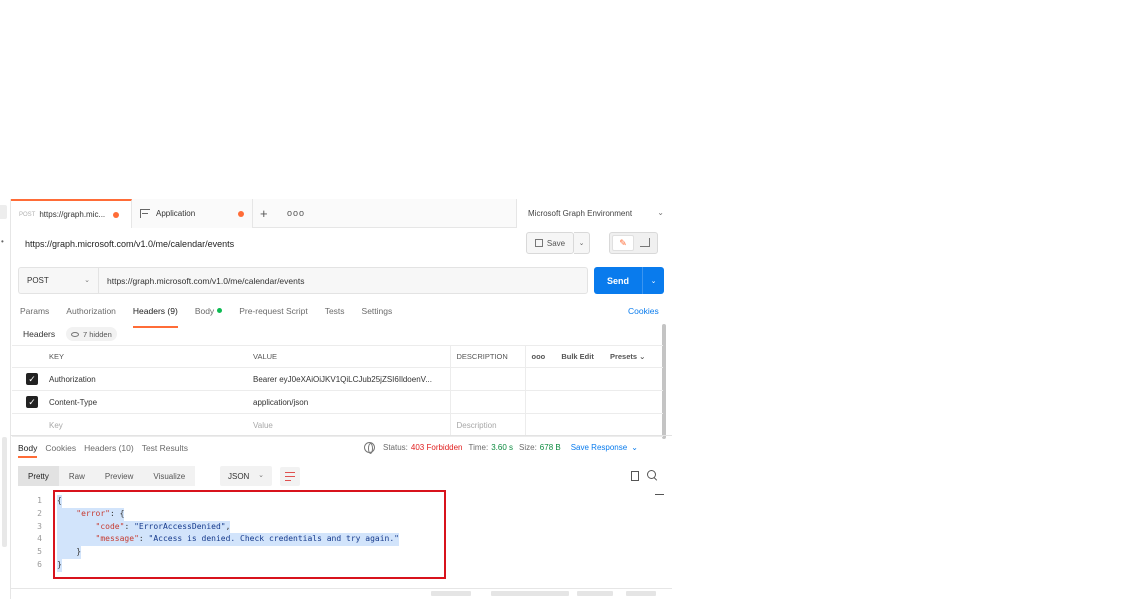 The image size is (1134, 599). I want to click on column-header-description: DESCRIPTION, so click(488, 356).